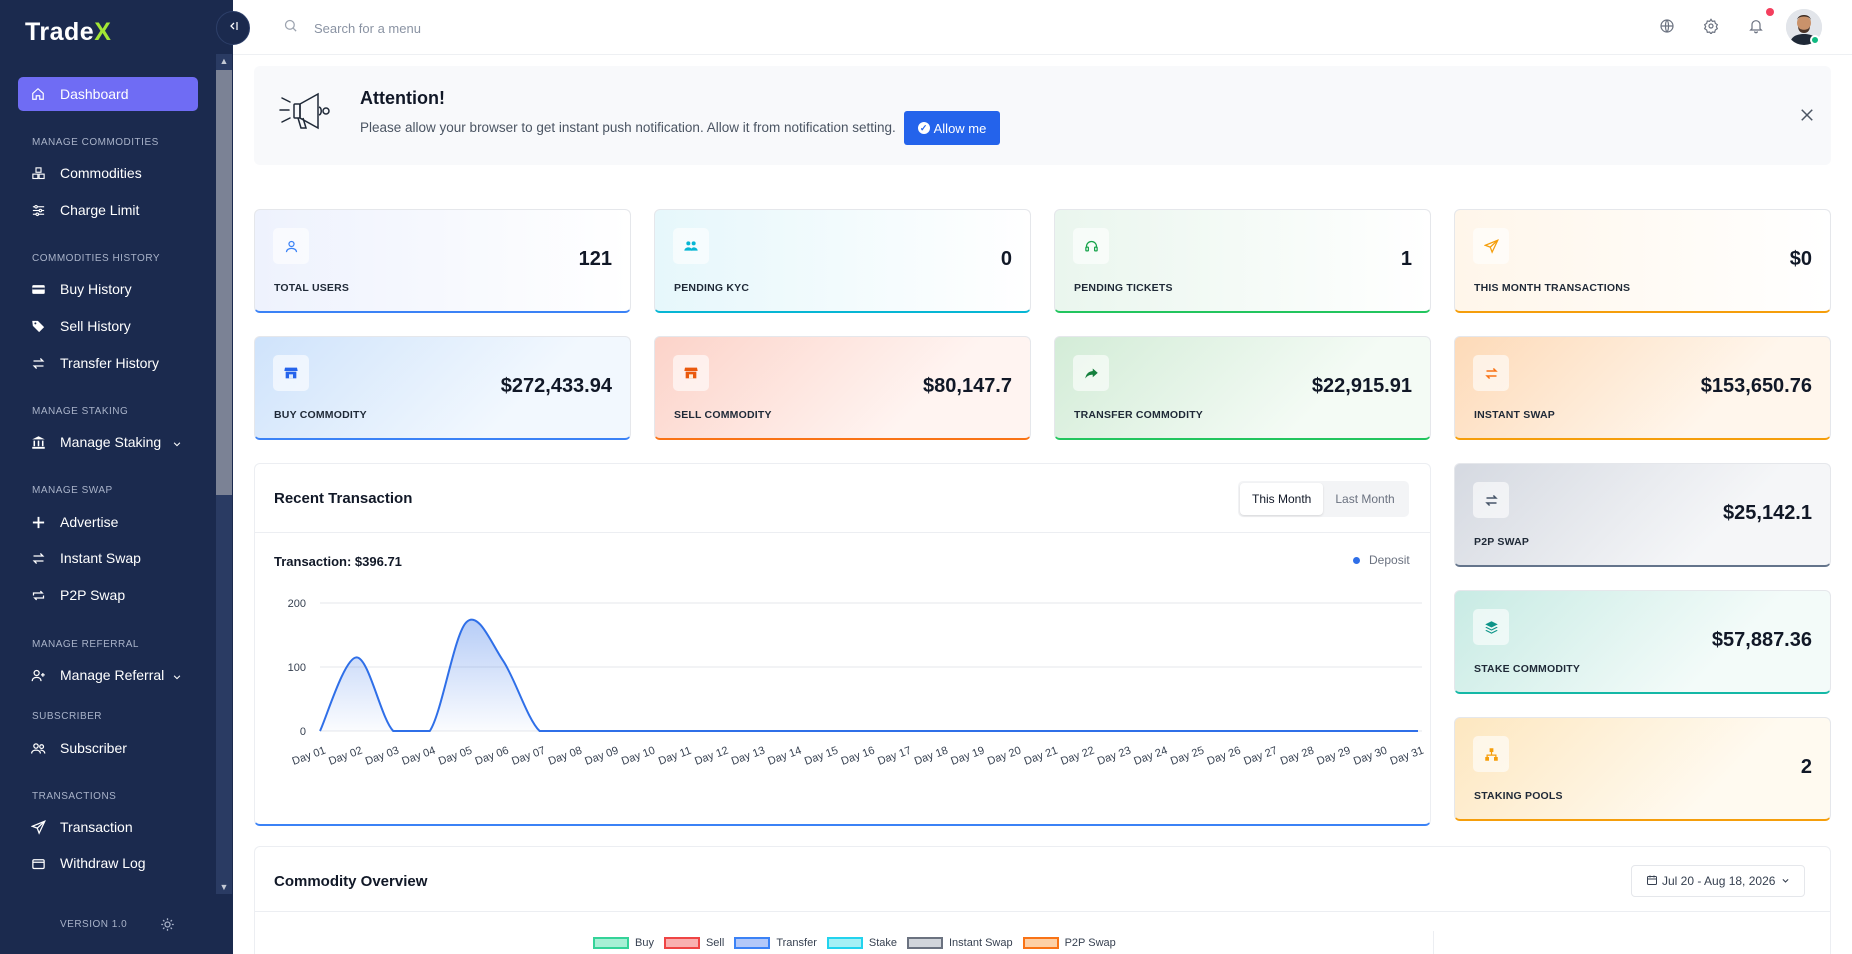 The width and height of the screenshot is (1852, 954). Describe the element at coordinates (382, 756) in the screenshot. I see `x-tick-label: Day 03` at that location.